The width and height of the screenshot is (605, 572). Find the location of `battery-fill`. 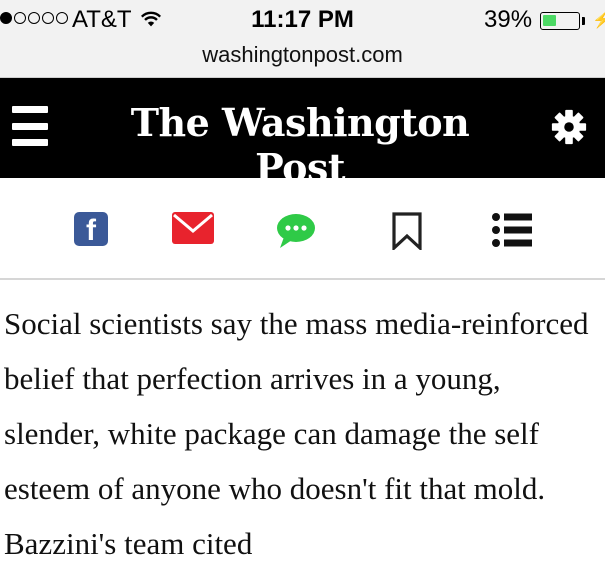

battery-fill is located at coordinates (549, 20).